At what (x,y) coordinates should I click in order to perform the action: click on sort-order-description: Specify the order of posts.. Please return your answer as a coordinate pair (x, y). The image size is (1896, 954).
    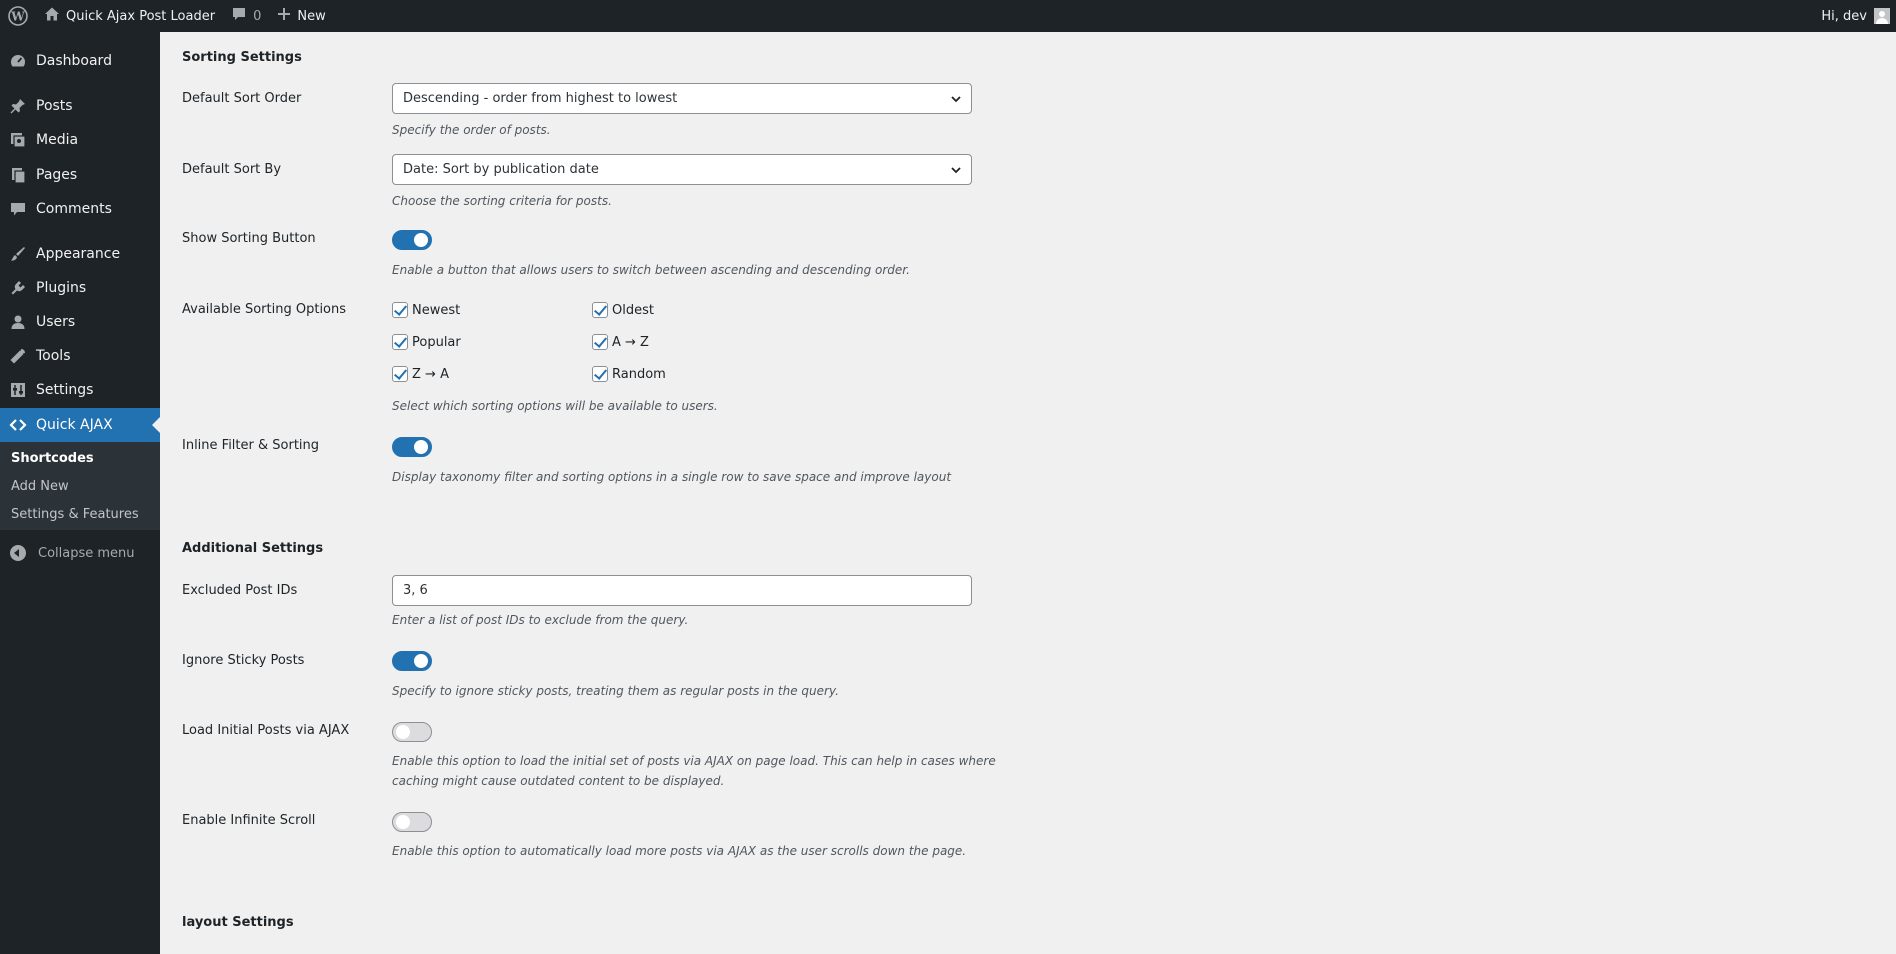
    Looking at the image, I should click on (471, 130).